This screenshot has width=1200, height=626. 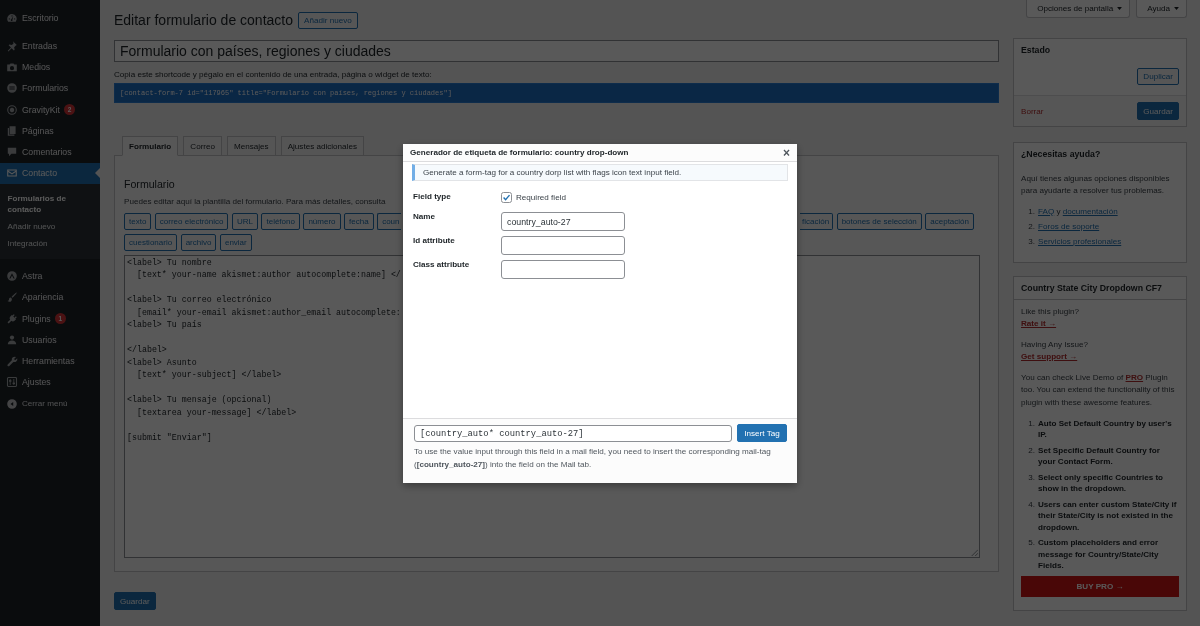 I want to click on sidebar-item: Formularios, so click(x=50, y=88).